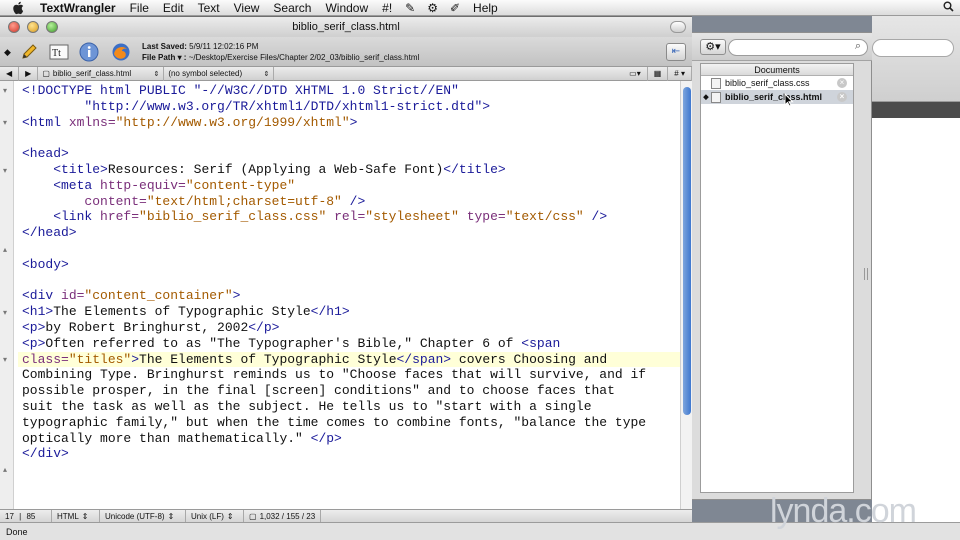 Image resolution: width=960 pixels, height=540 pixels. What do you see at coordinates (455, 8) in the screenshot?
I see `pencil-icon: ✐` at bounding box center [455, 8].